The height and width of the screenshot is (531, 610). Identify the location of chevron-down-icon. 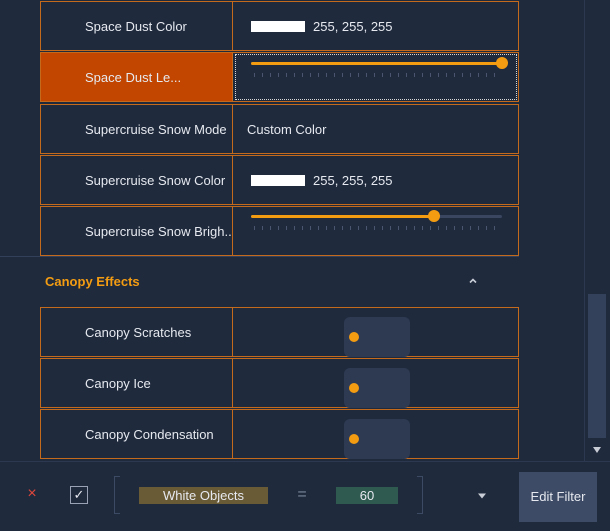
(482, 496).